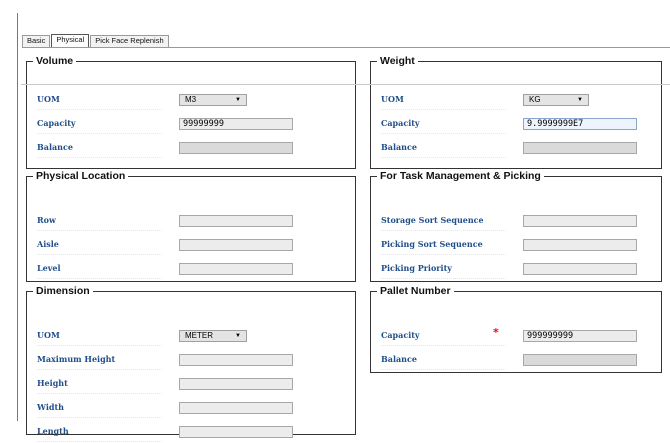  I want to click on width-row: Width, so click(191, 408).